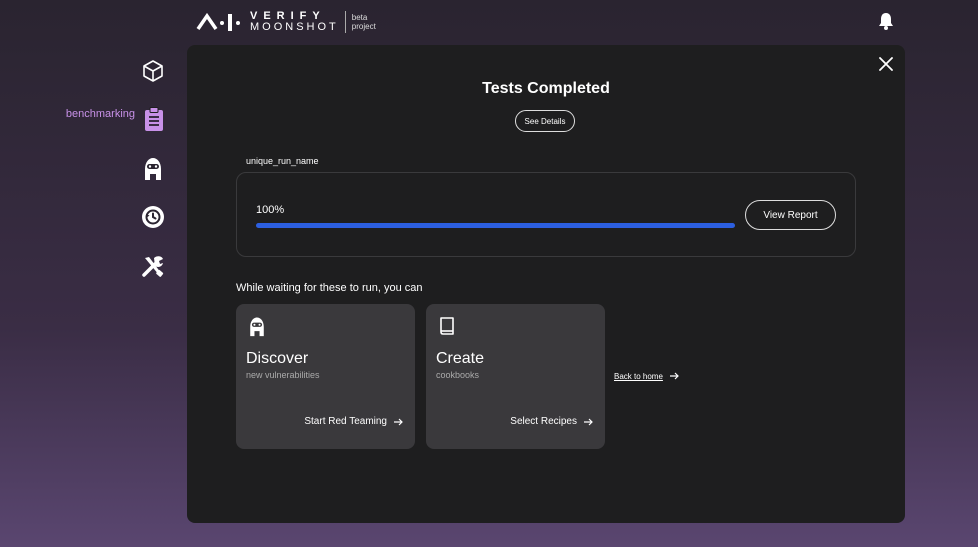 The height and width of the screenshot is (547, 978). I want to click on start-red-teaming-link: Start Red Teaming, so click(353, 421).